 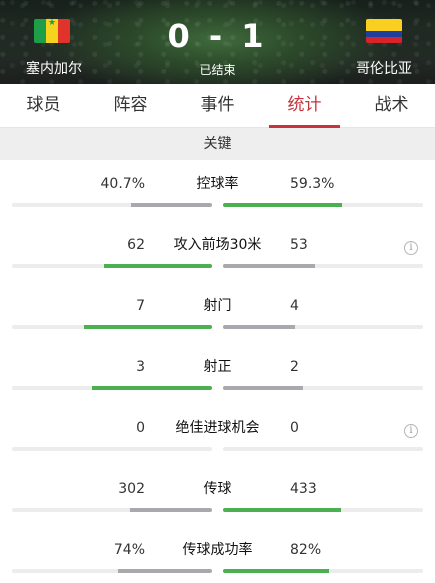 I want to click on section-header-key: 关键, so click(x=217, y=144).